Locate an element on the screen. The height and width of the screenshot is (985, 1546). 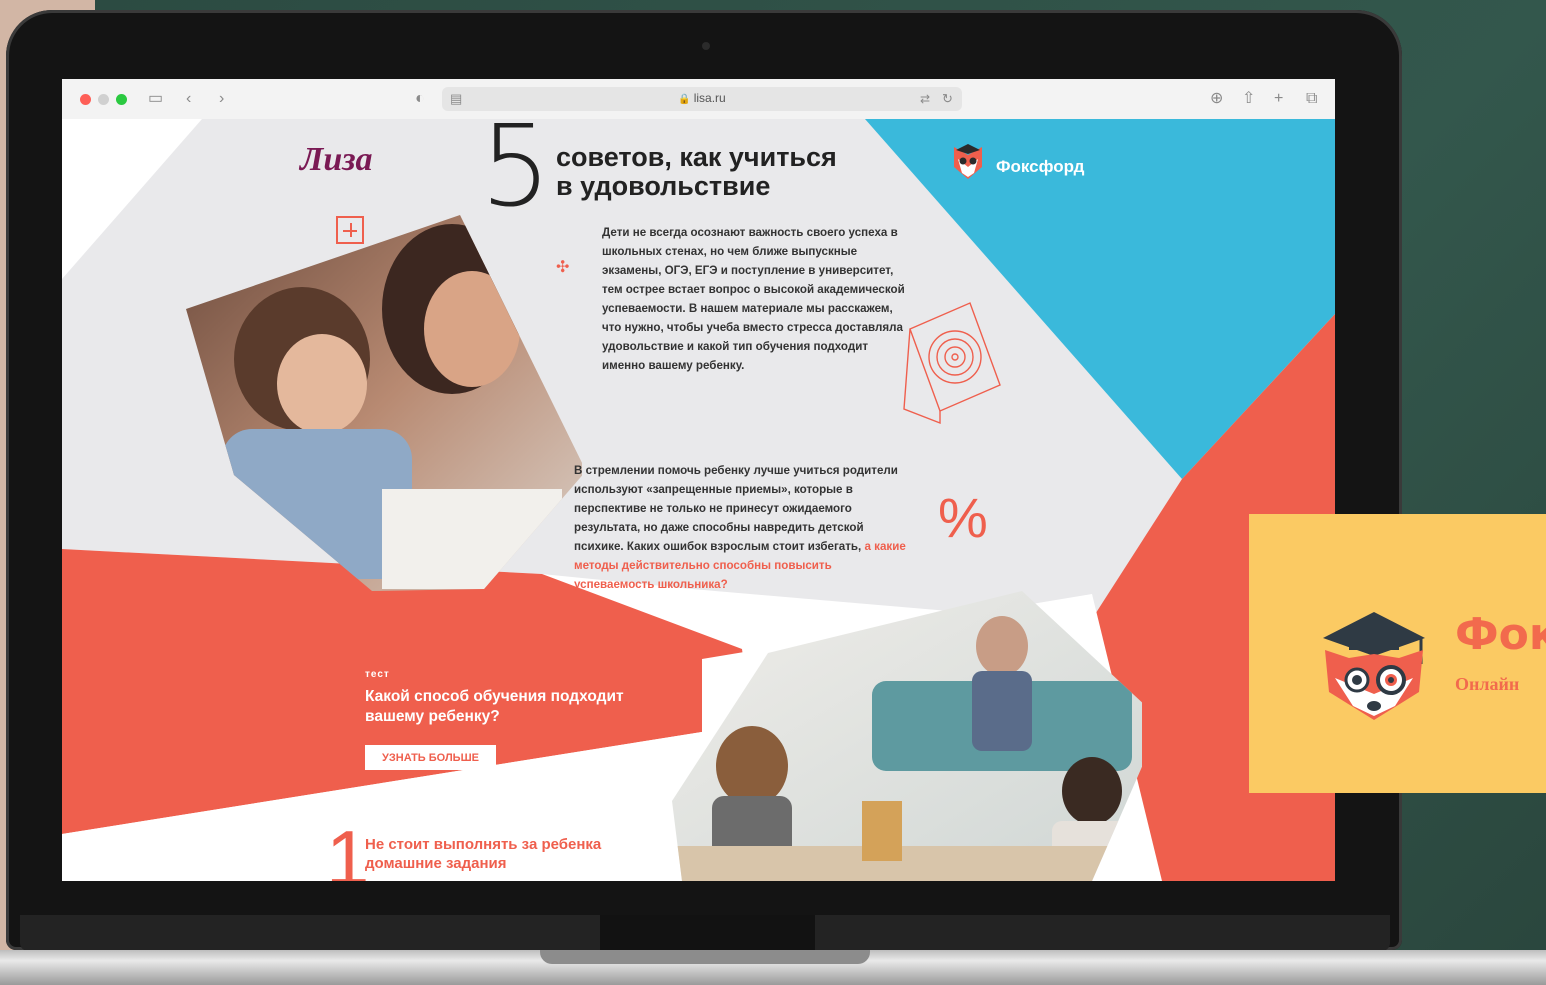
card-brand-text: Фок is located at coordinates (1500, 634).